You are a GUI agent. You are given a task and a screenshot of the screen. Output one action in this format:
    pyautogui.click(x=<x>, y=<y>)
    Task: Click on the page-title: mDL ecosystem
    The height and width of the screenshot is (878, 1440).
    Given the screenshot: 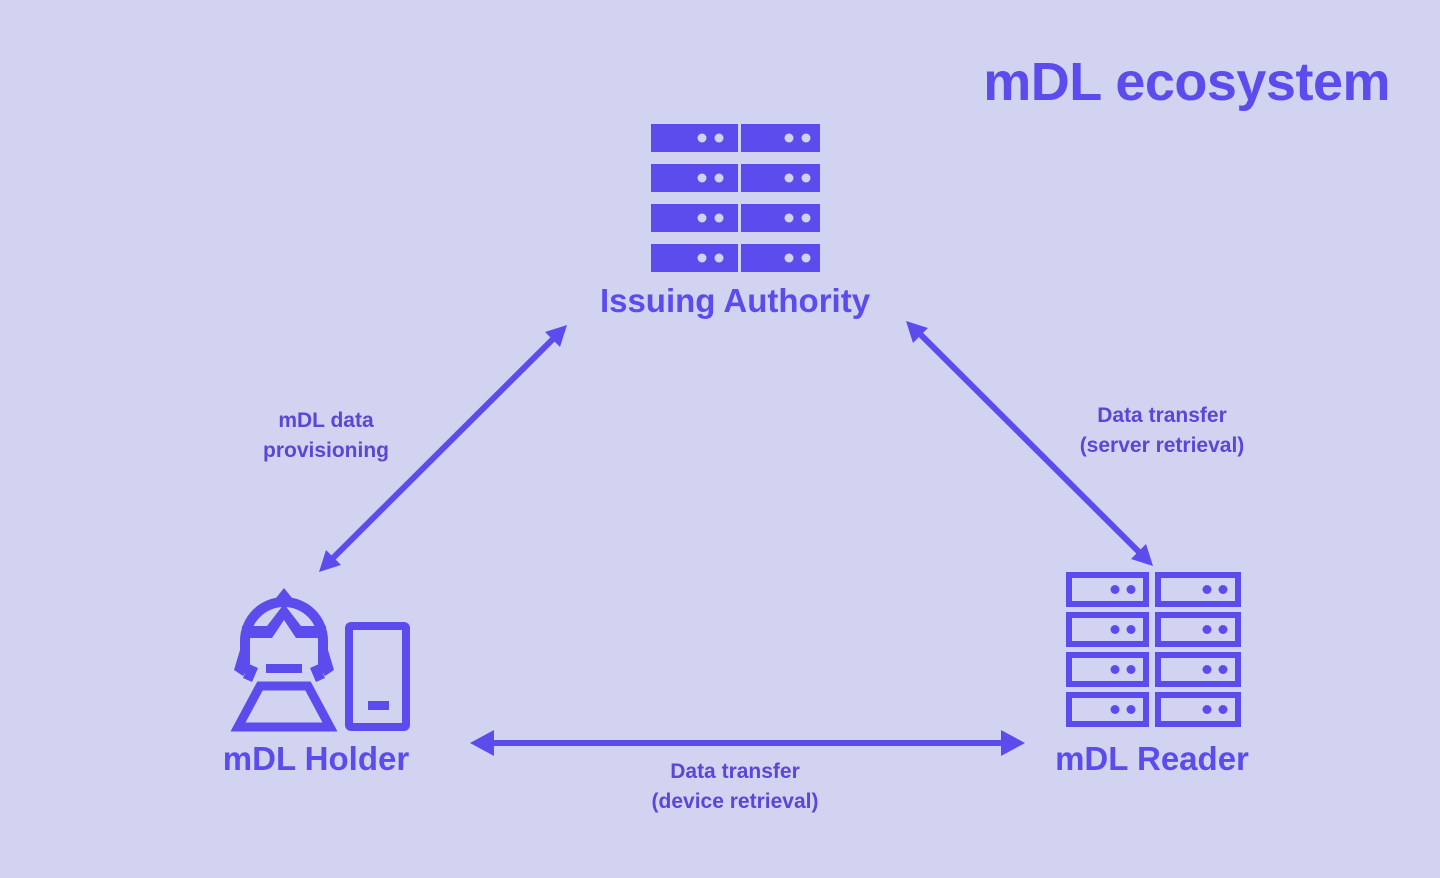 What is the action you would take?
    pyautogui.click(x=1186, y=82)
    